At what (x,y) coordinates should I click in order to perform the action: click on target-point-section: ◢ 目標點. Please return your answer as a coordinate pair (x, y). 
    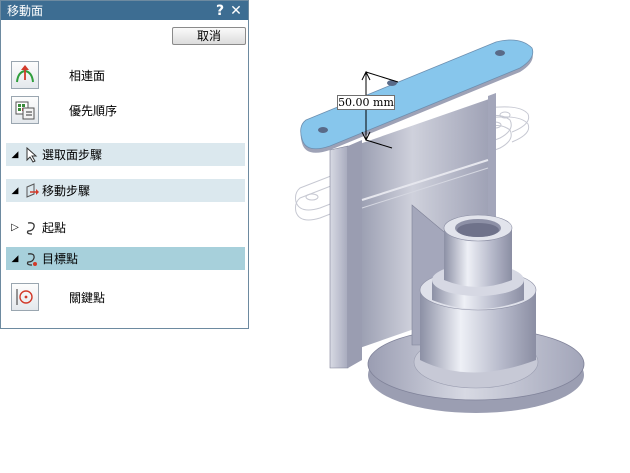
    Looking at the image, I should click on (125, 258).